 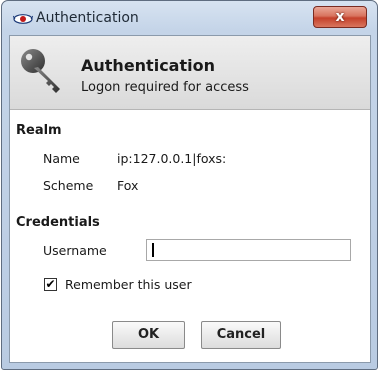 What do you see at coordinates (23, 19) in the screenshot?
I see `fox-eye-icon` at bounding box center [23, 19].